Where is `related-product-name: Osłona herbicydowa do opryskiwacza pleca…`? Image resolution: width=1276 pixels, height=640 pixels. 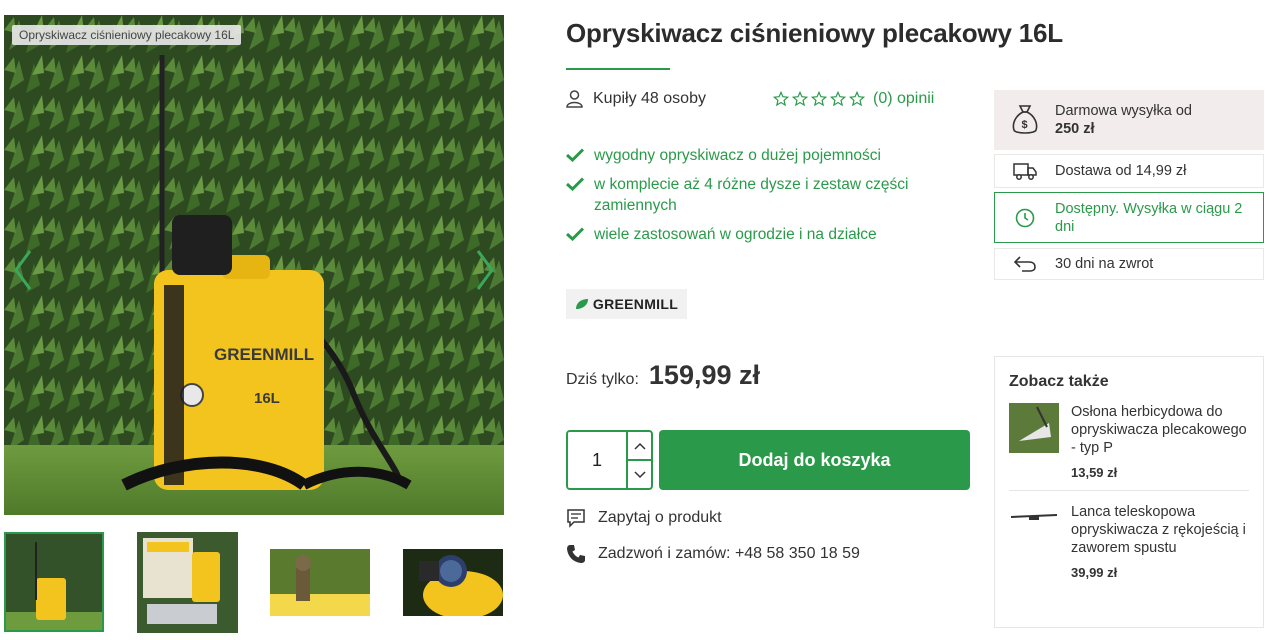 related-product-name: Osłona herbicydowa do opryskiwacza pleca… is located at coordinates (1159, 430).